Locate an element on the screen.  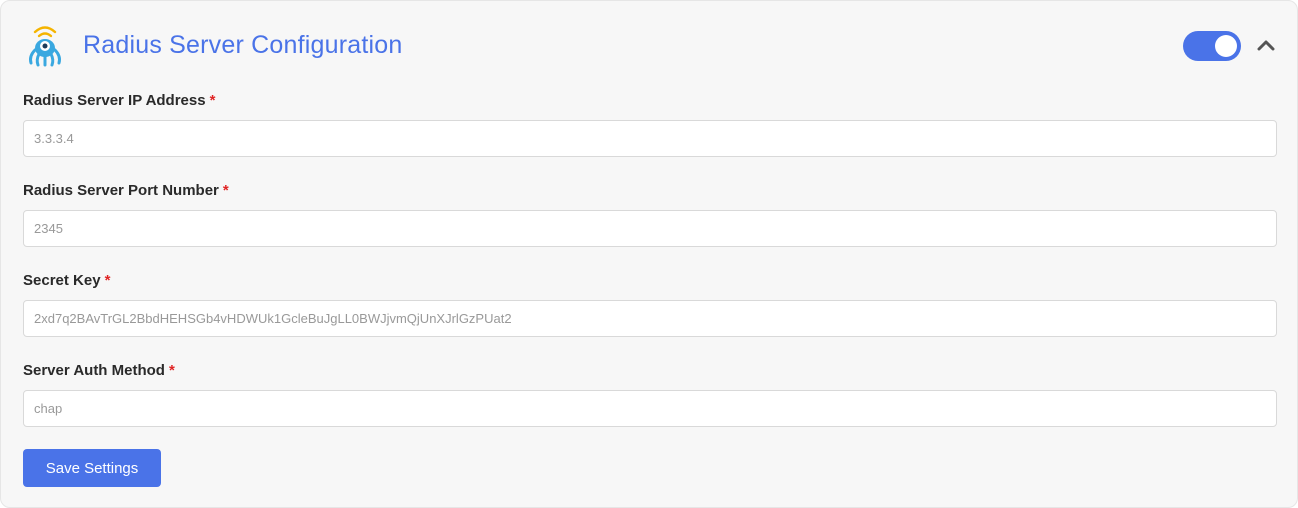
chevron-up-icon is located at coordinates (1266, 45).